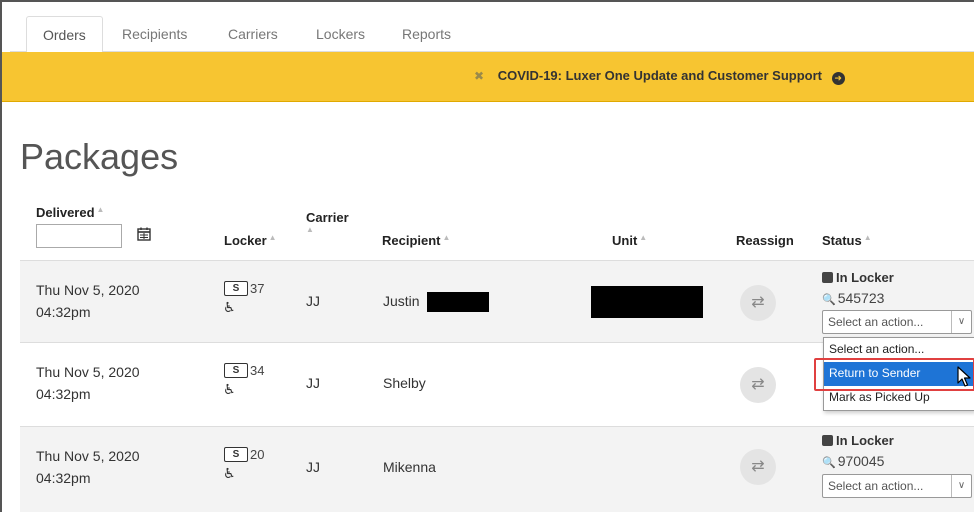  I want to click on header-locker: Locker ▲, so click(250, 240).